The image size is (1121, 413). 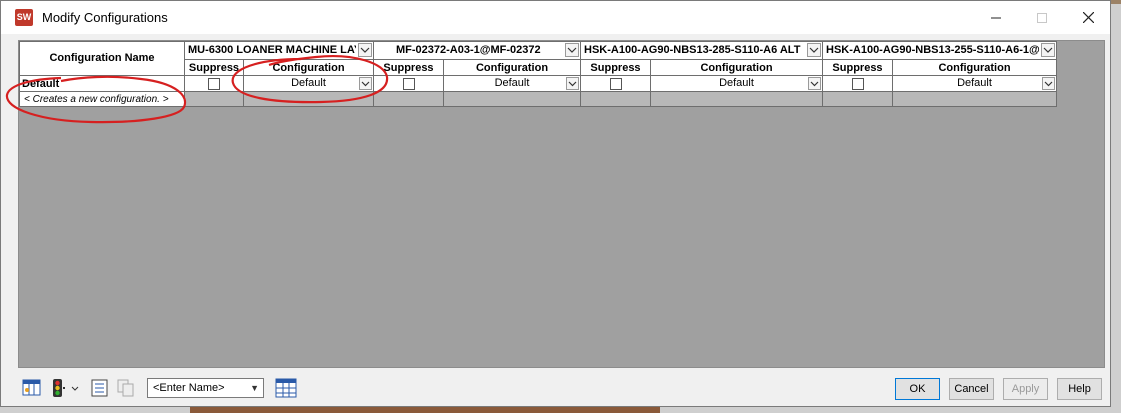 I want to click on component-header-1: MU-6300 LOANER MACHINE LAY, so click(x=279, y=50).